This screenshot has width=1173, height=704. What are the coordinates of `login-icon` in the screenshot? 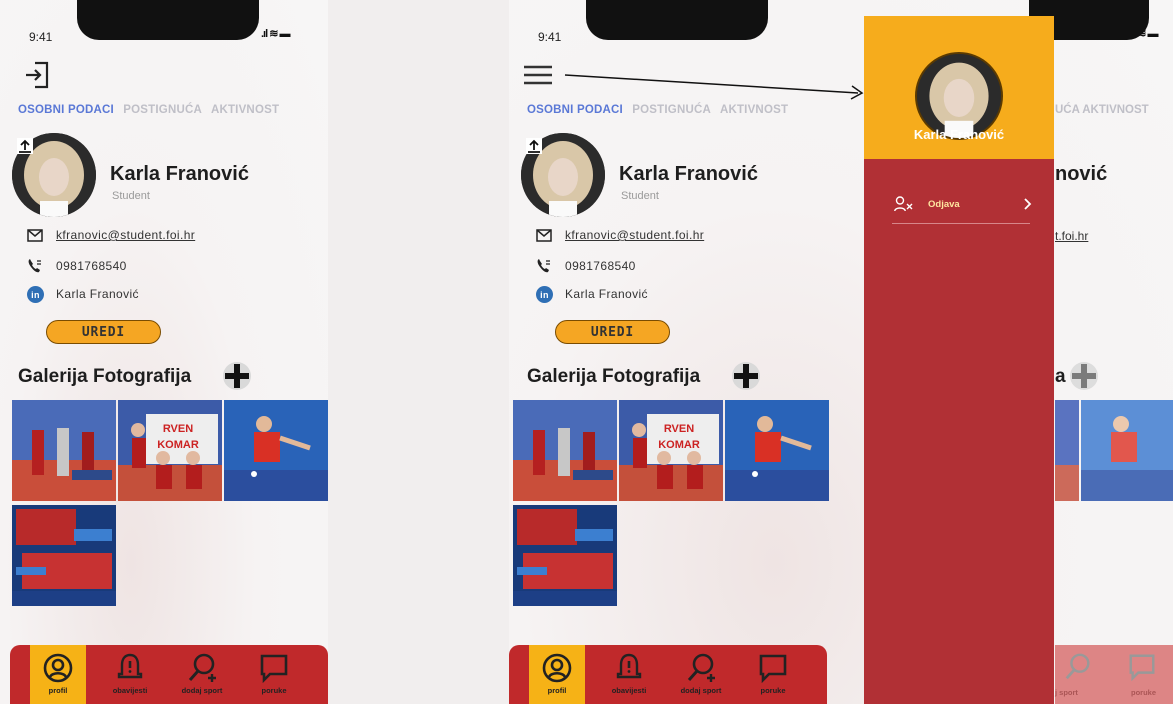 It's located at (38, 75).